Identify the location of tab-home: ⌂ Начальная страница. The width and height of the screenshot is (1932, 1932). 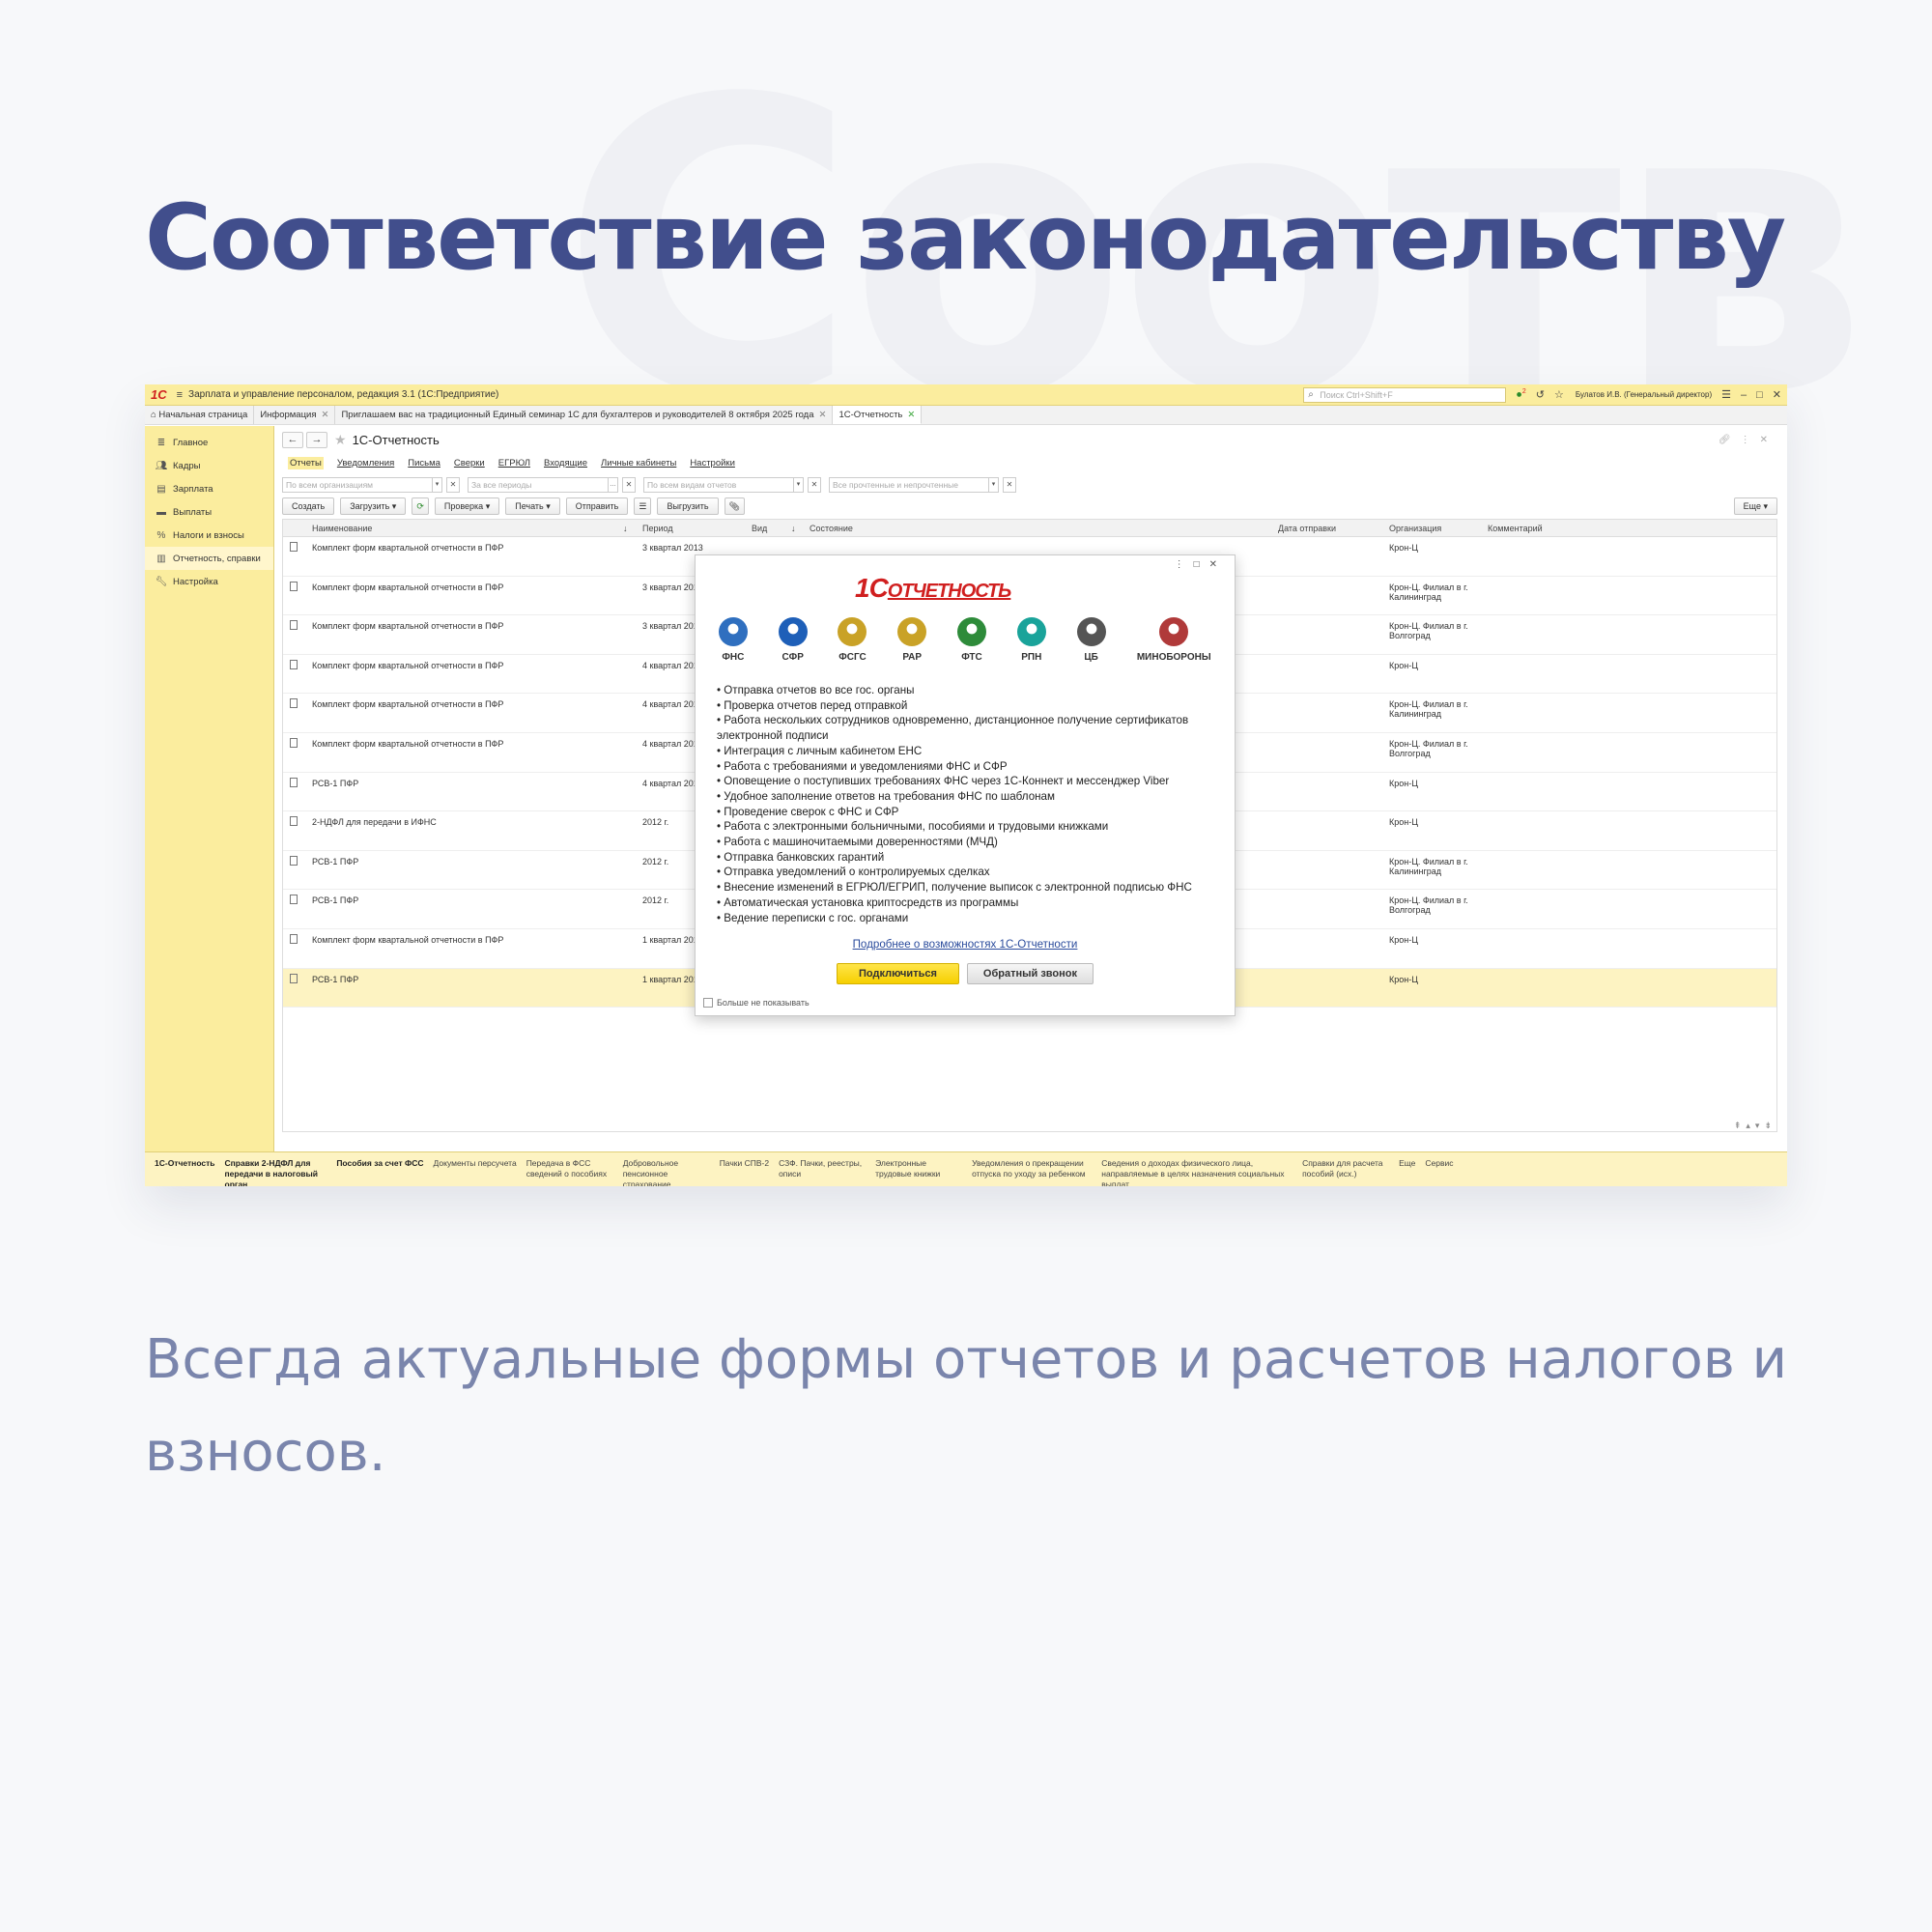
(200, 415).